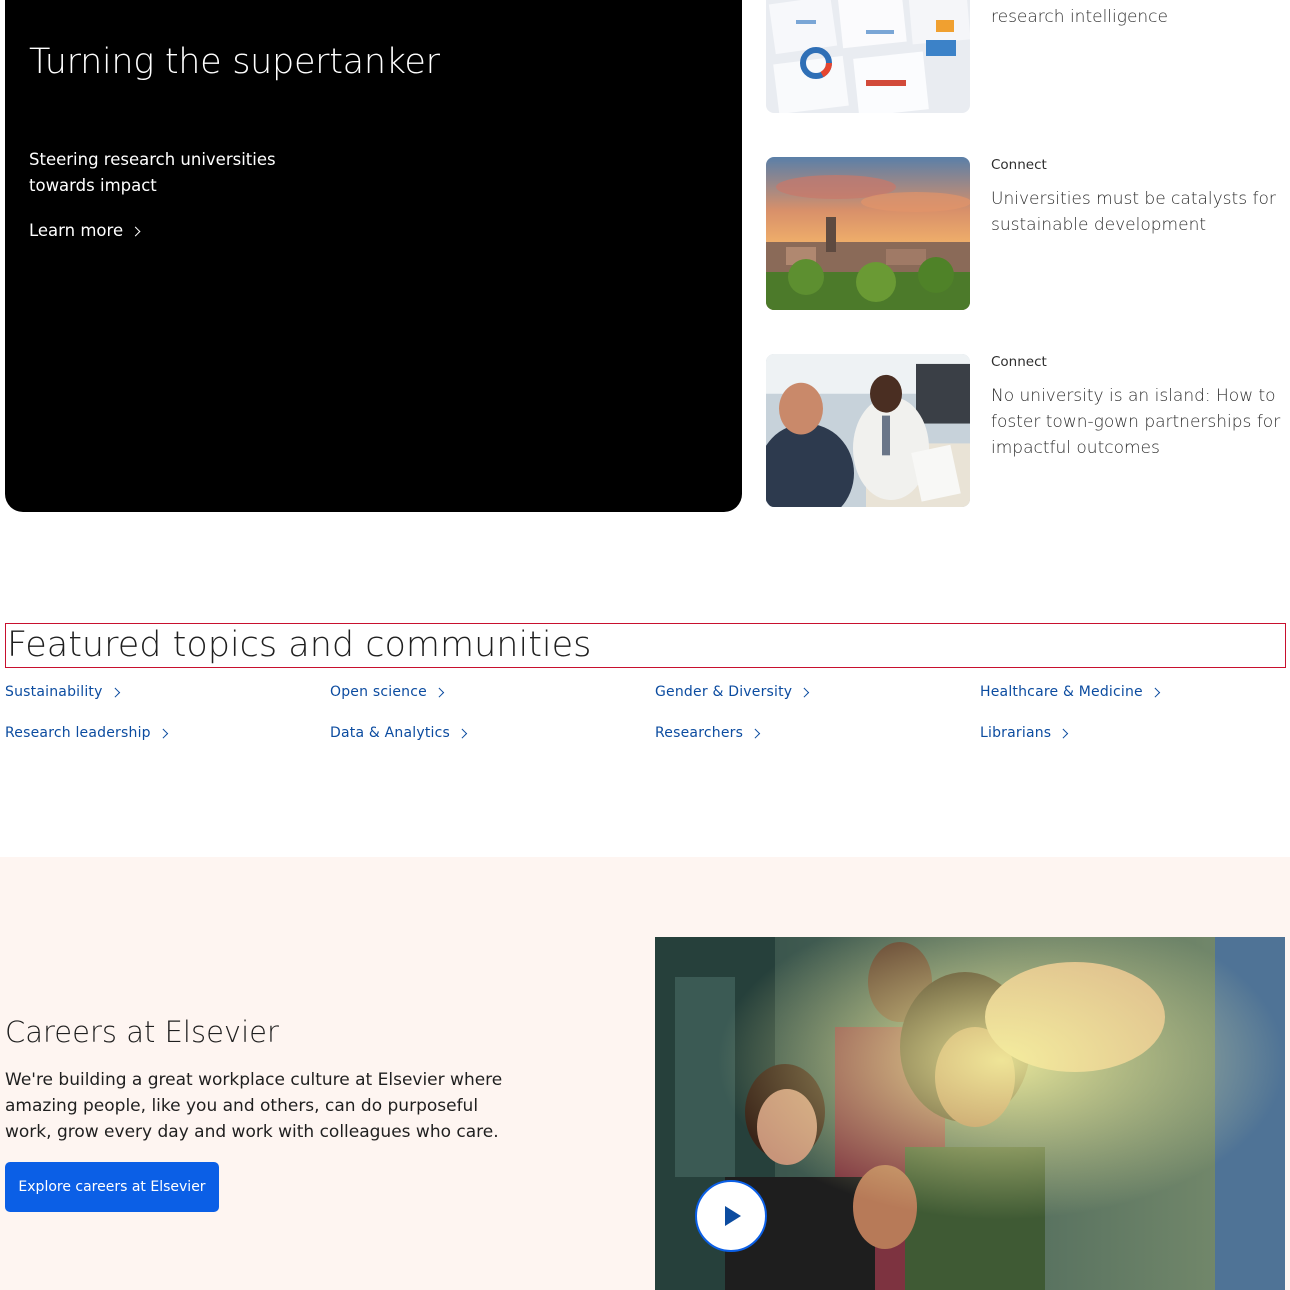 The height and width of the screenshot is (1290, 1290). I want to click on explore-careers-button: Explore careers at Elsevier, so click(112, 1187).